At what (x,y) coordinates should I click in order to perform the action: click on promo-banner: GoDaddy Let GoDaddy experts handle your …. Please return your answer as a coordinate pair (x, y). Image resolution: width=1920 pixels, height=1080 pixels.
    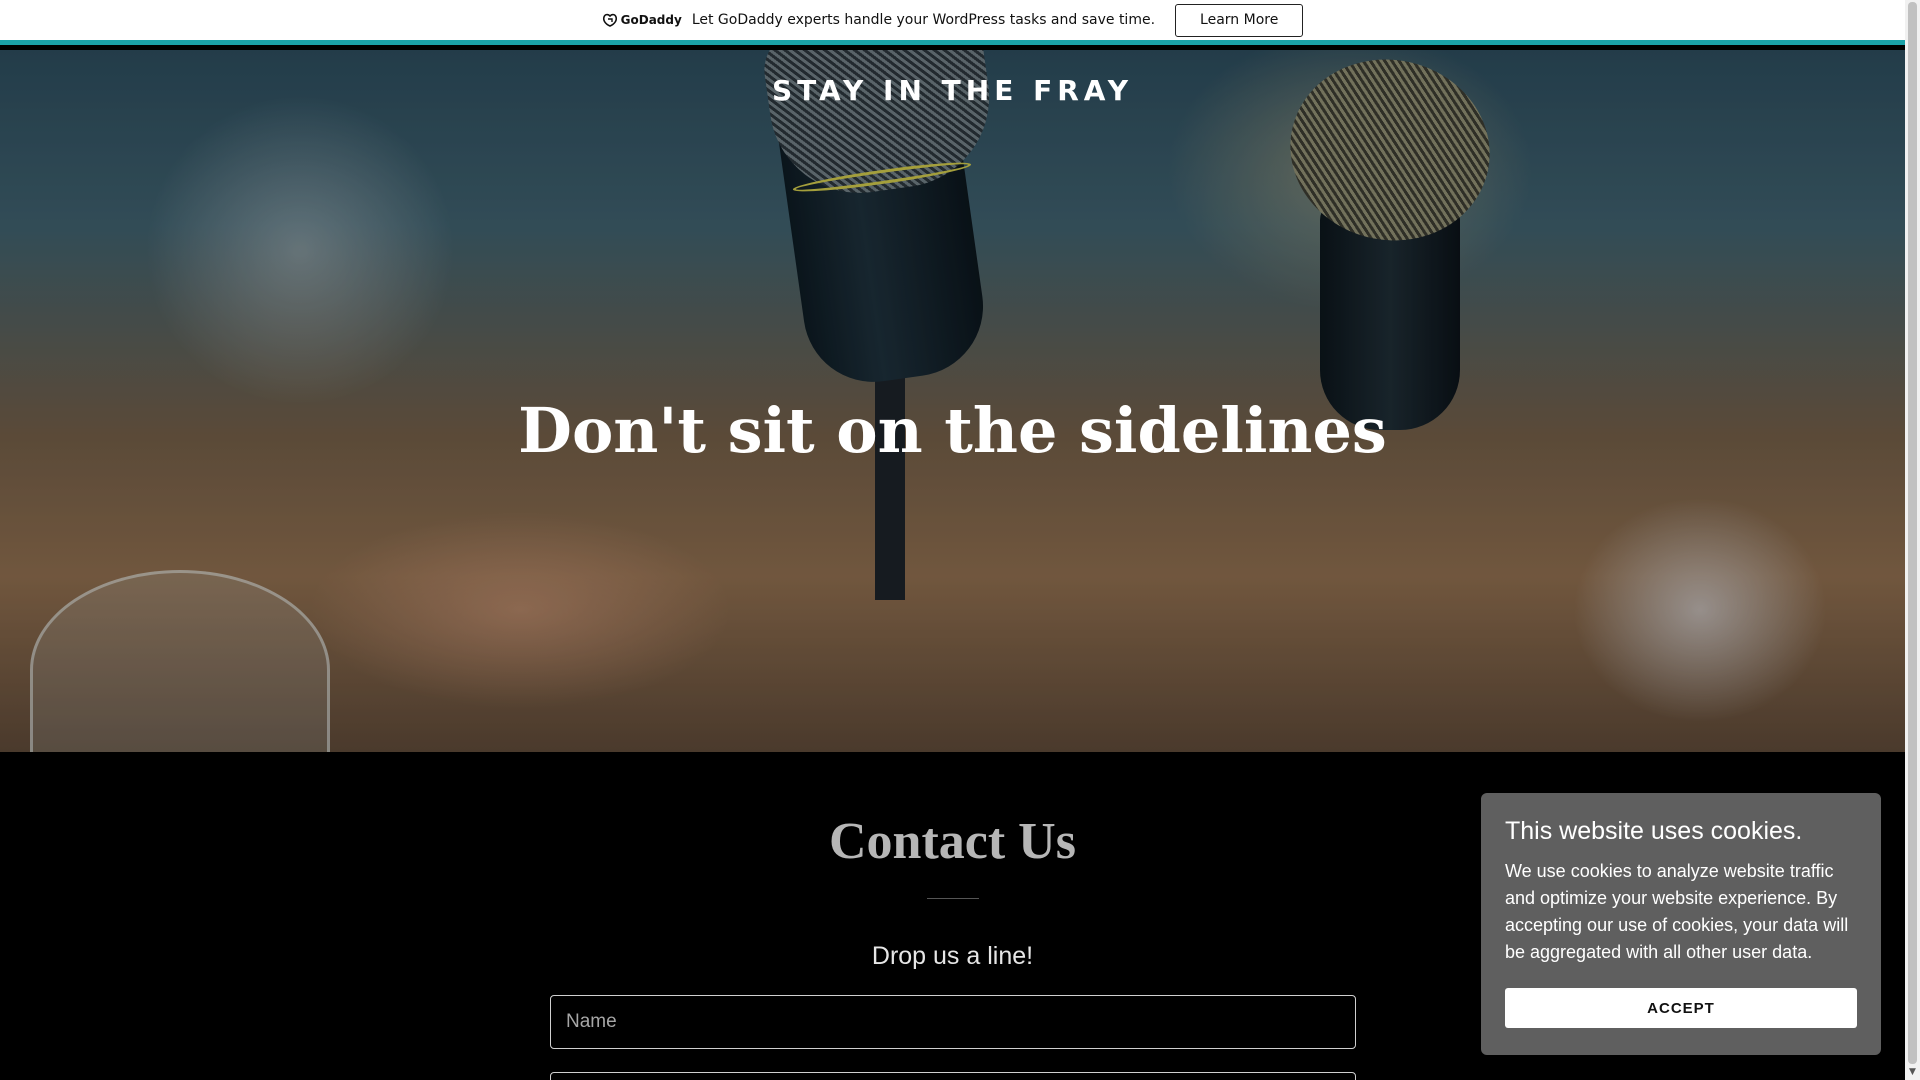
    Looking at the image, I should click on (952, 22).